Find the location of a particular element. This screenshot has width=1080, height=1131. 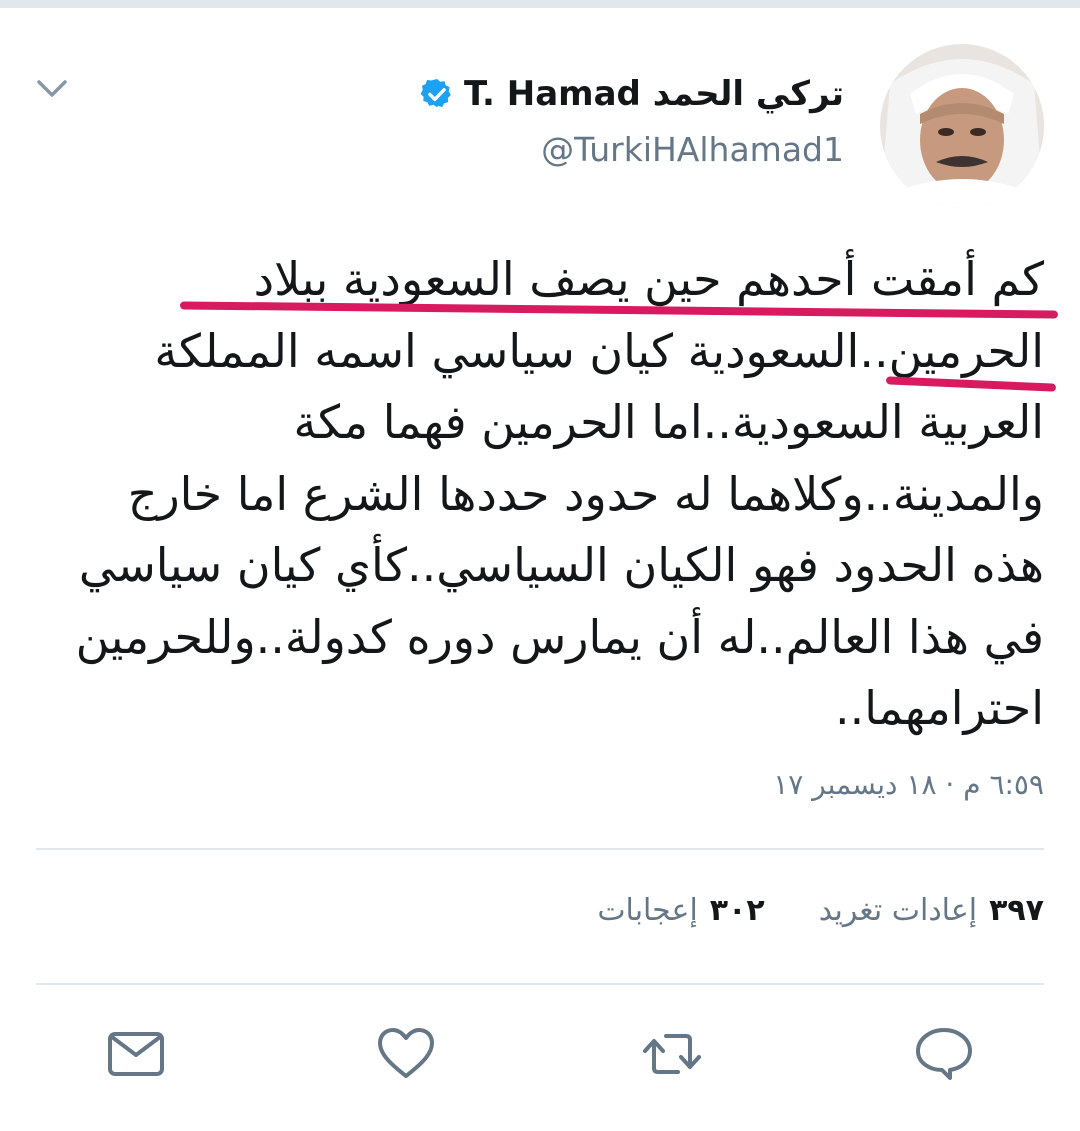

message-icon is located at coordinates (136, 1054).